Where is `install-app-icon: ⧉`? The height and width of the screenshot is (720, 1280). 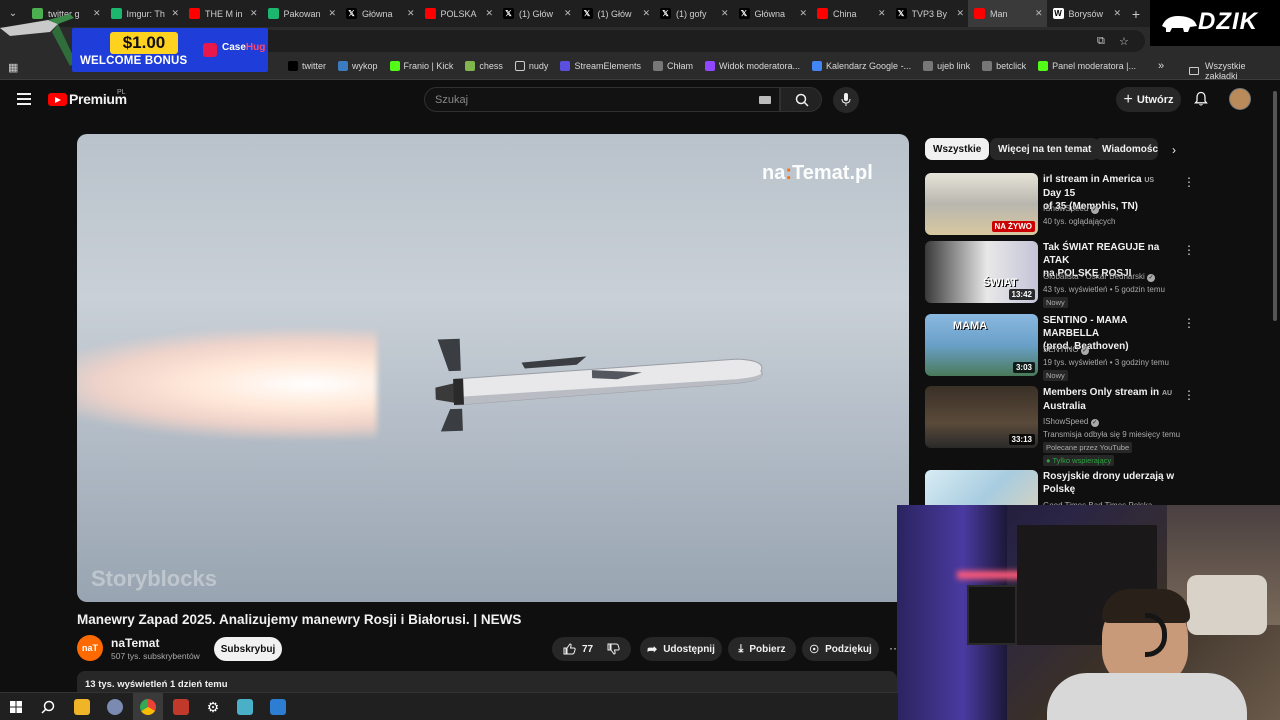 install-app-icon: ⧉ is located at coordinates (1101, 41).